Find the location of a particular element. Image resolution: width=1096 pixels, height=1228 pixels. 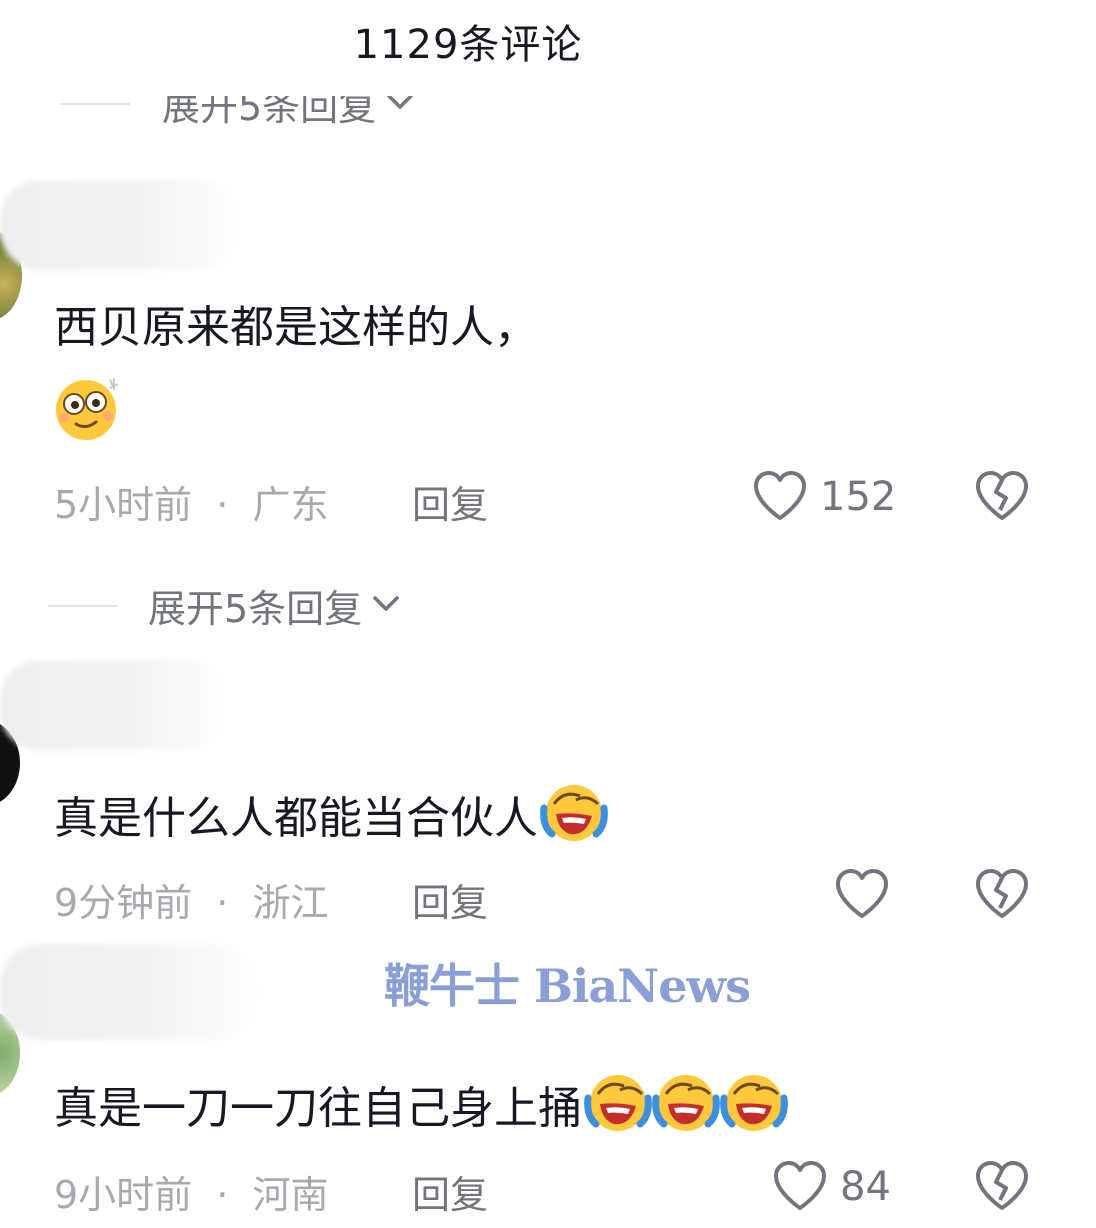

comment-time: 9分钟前 is located at coordinates (123, 903).